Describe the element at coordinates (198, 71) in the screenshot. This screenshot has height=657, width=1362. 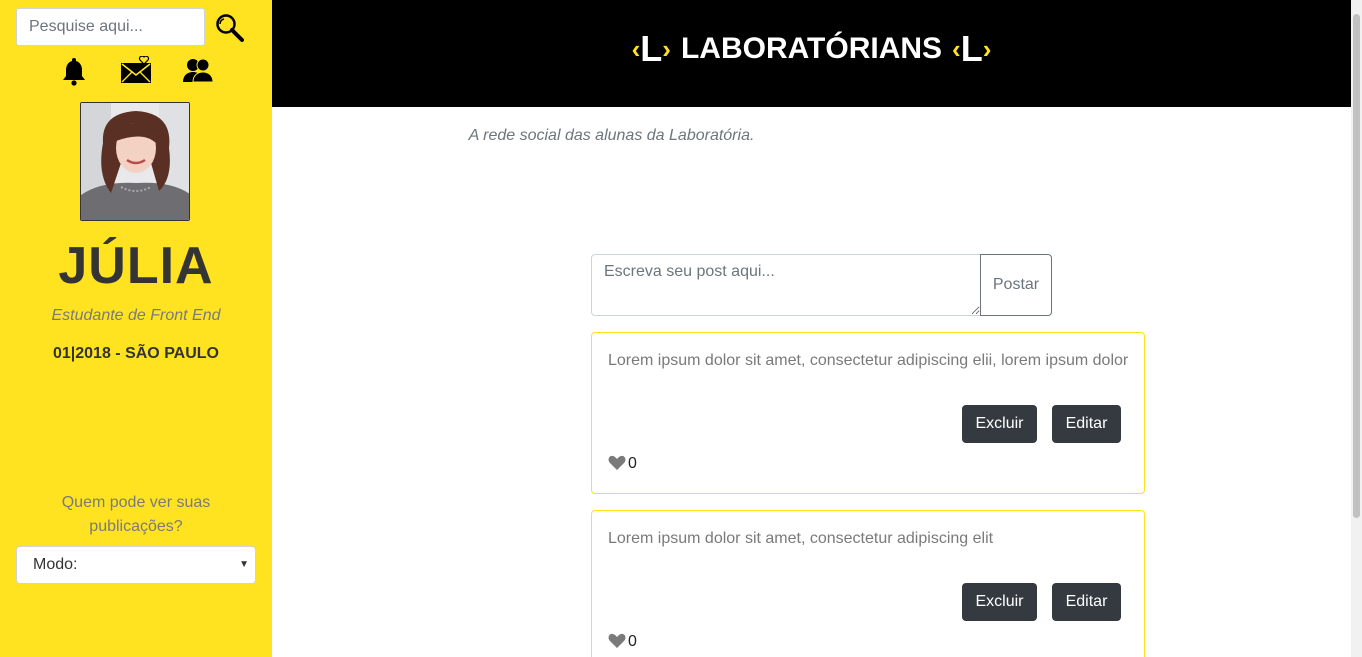
I see `users-icon` at that location.